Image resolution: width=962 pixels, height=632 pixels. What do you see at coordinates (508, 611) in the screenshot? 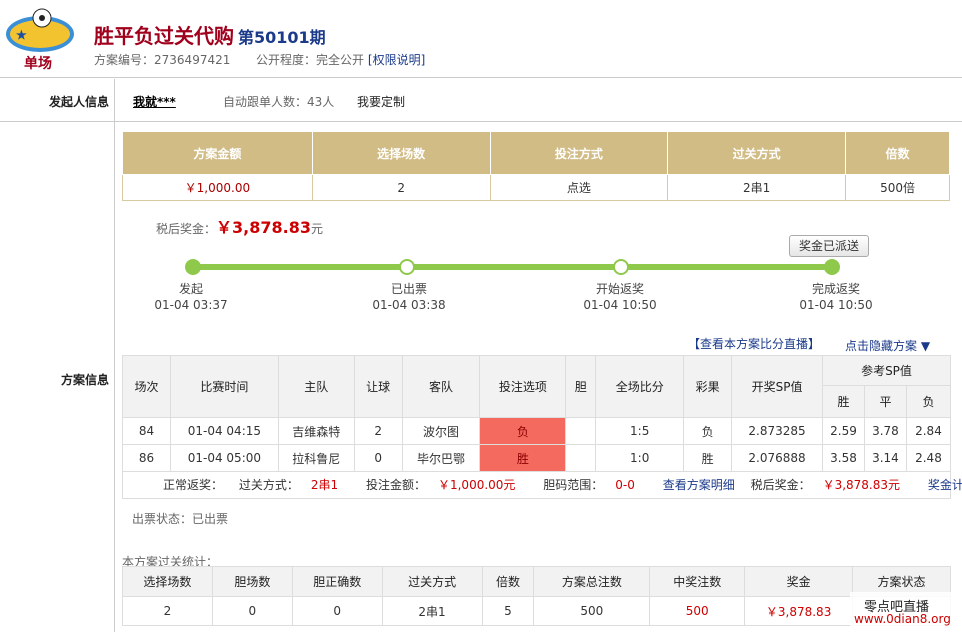
I see `stats-multiplier: 5` at bounding box center [508, 611].